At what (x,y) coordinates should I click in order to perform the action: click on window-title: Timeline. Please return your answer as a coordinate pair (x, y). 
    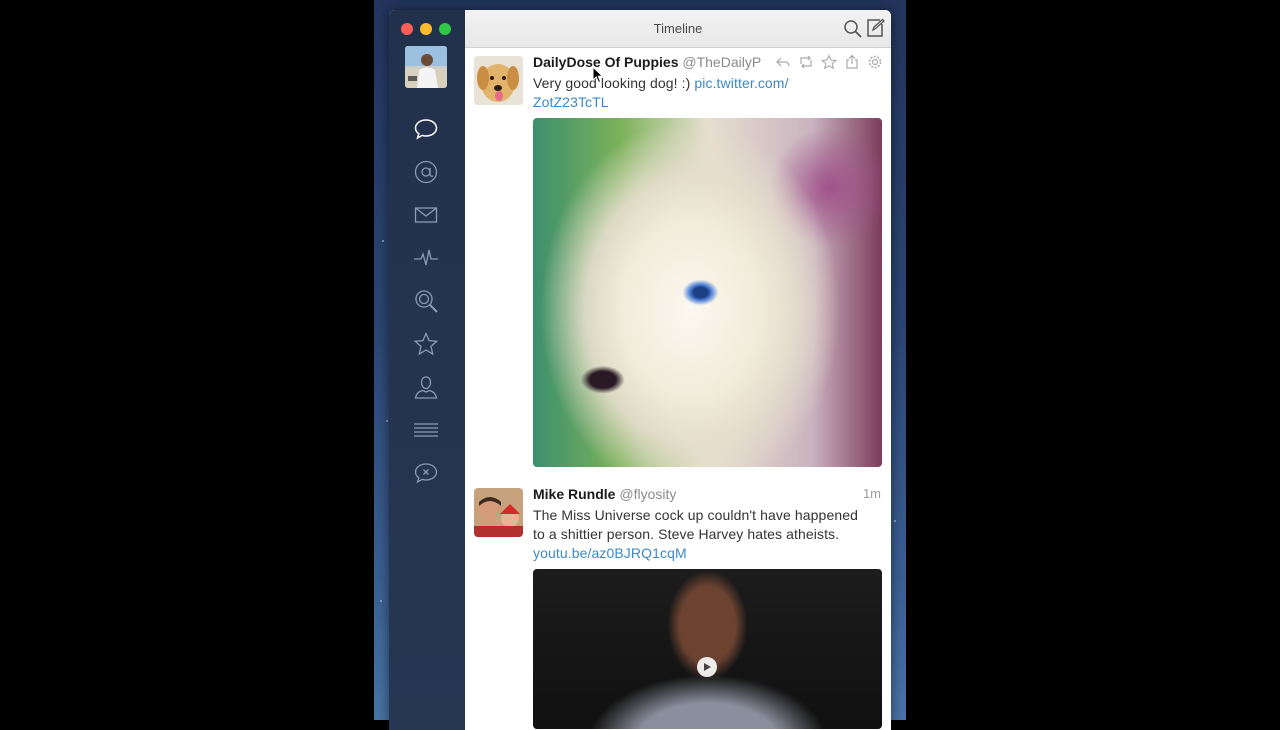
    Looking at the image, I should click on (678, 28).